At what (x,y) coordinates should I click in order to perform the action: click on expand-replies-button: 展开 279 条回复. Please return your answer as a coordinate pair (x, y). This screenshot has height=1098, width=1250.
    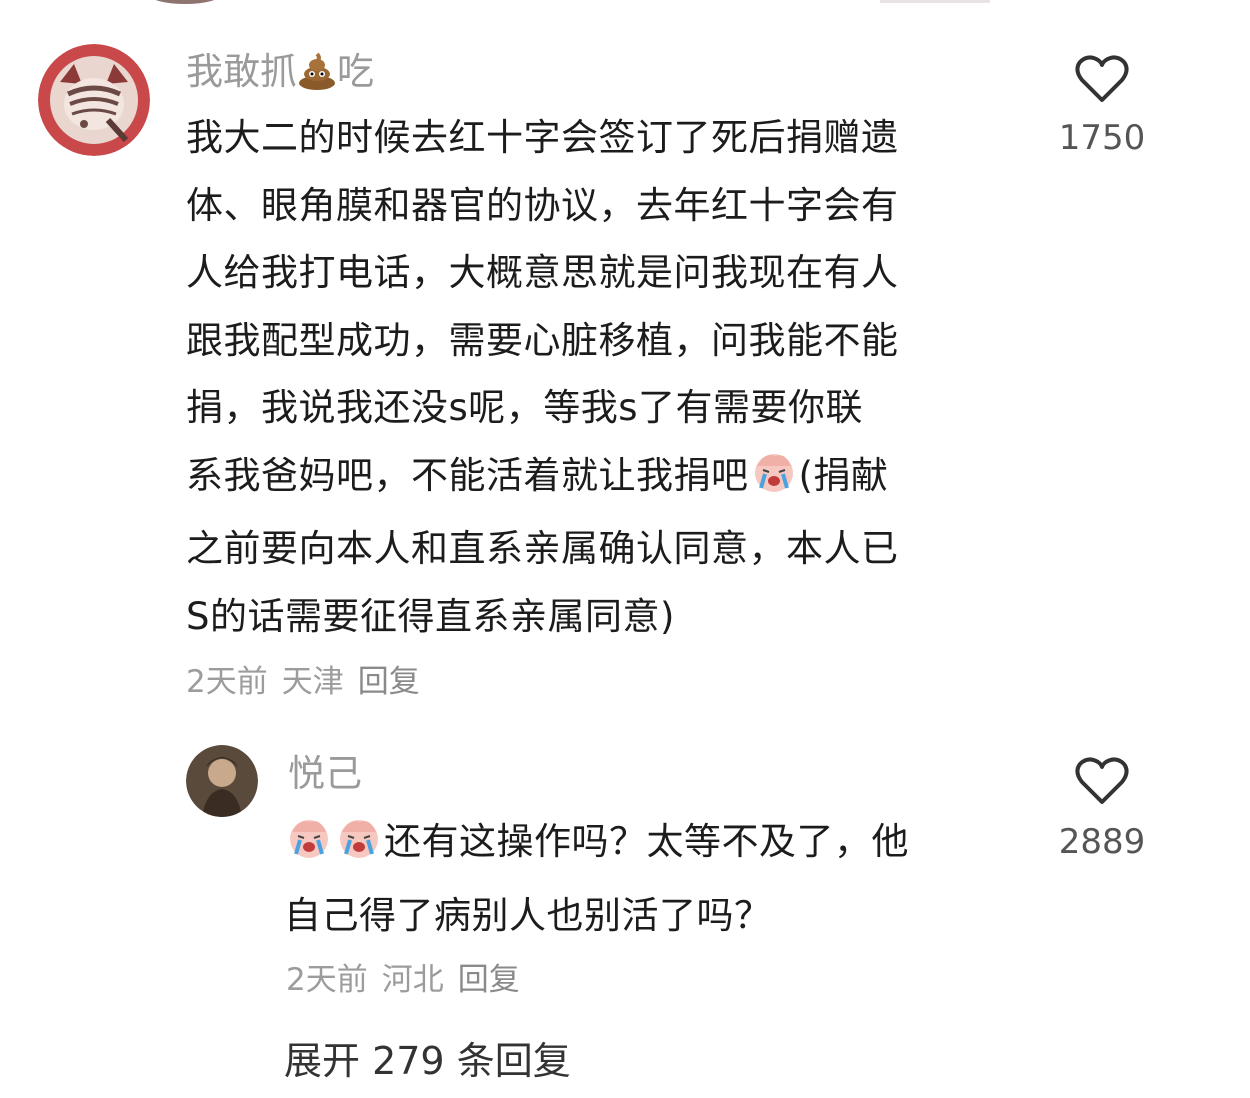
    Looking at the image, I should click on (427, 1061).